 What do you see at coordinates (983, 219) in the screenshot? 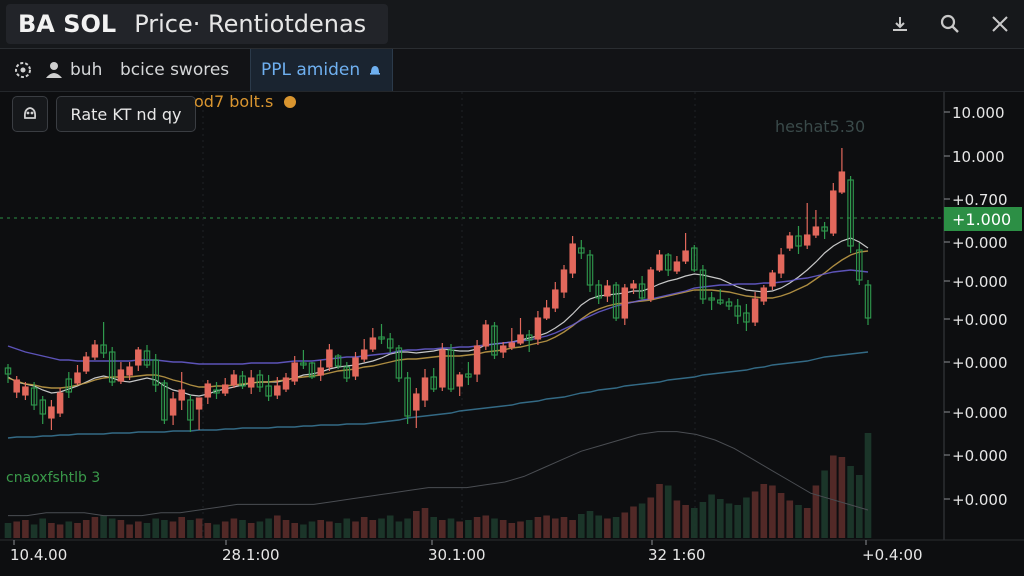
I see `current-price-tag: +1.000` at bounding box center [983, 219].